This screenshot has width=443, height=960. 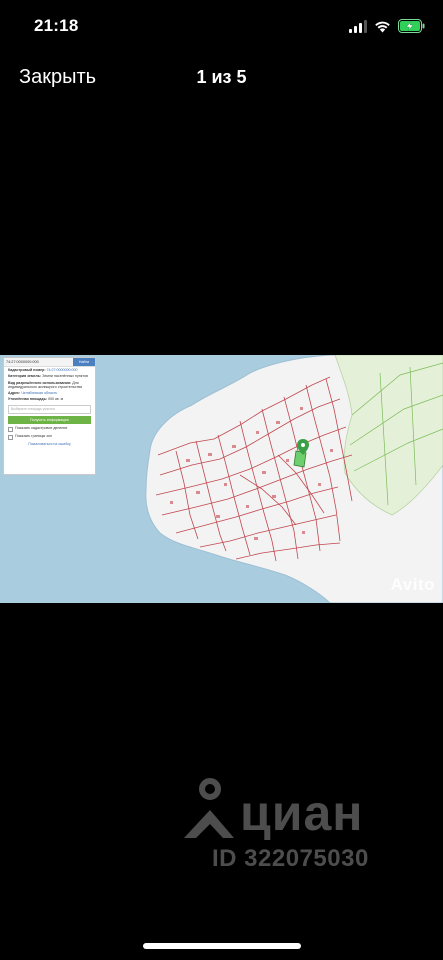 I want to click on cian-watermark: циан ID 322075030, so click(x=298, y=826).